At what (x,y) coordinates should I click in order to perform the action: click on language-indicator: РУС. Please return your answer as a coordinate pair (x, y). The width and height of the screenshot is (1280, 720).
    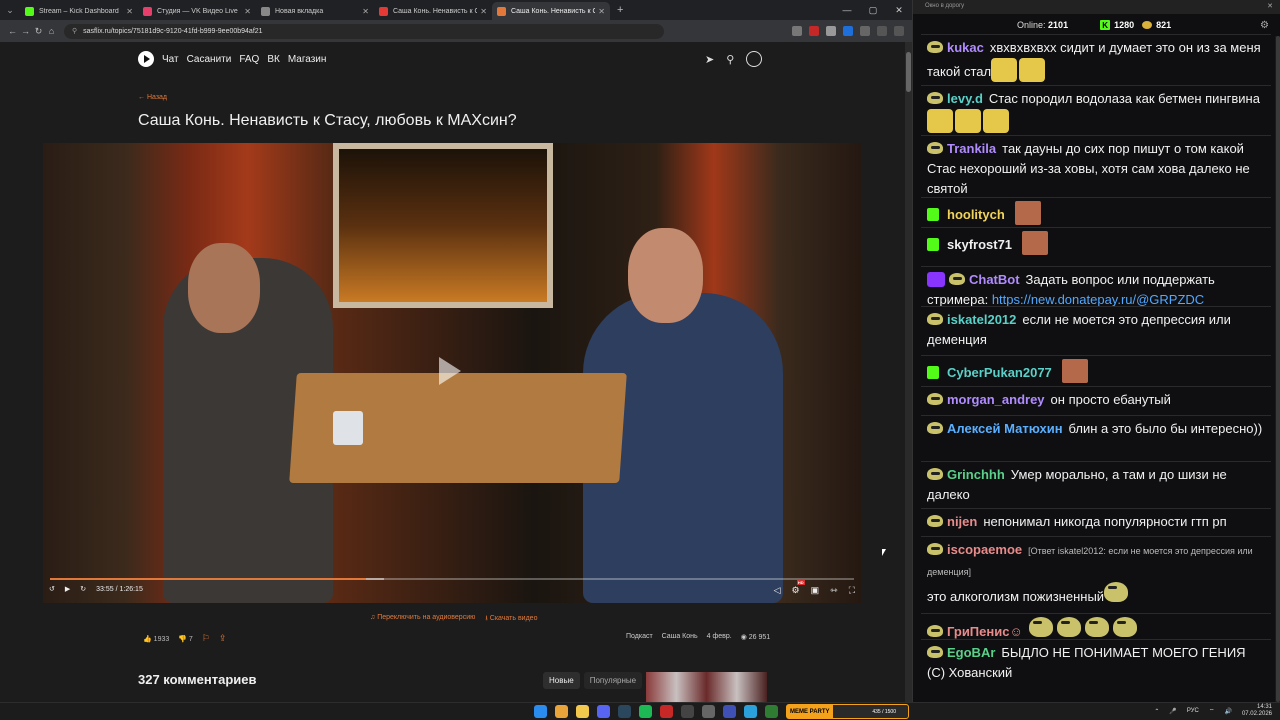
    Looking at the image, I should click on (1193, 711).